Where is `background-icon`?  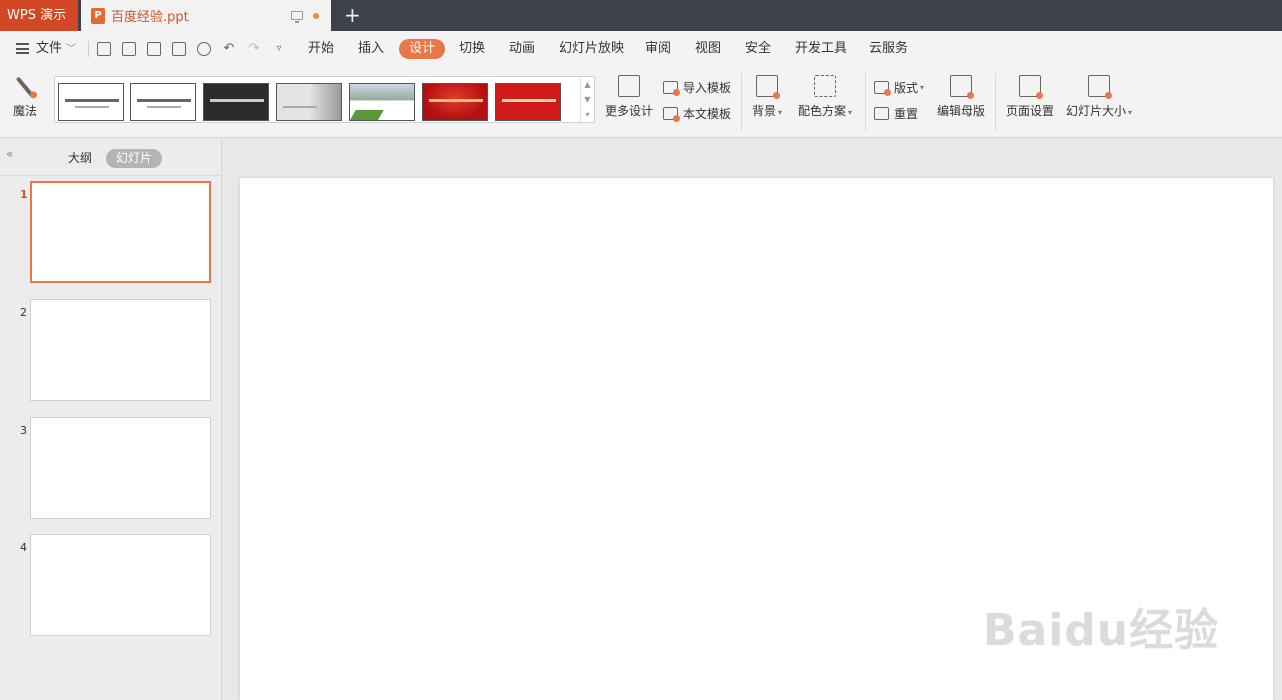 background-icon is located at coordinates (768, 87).